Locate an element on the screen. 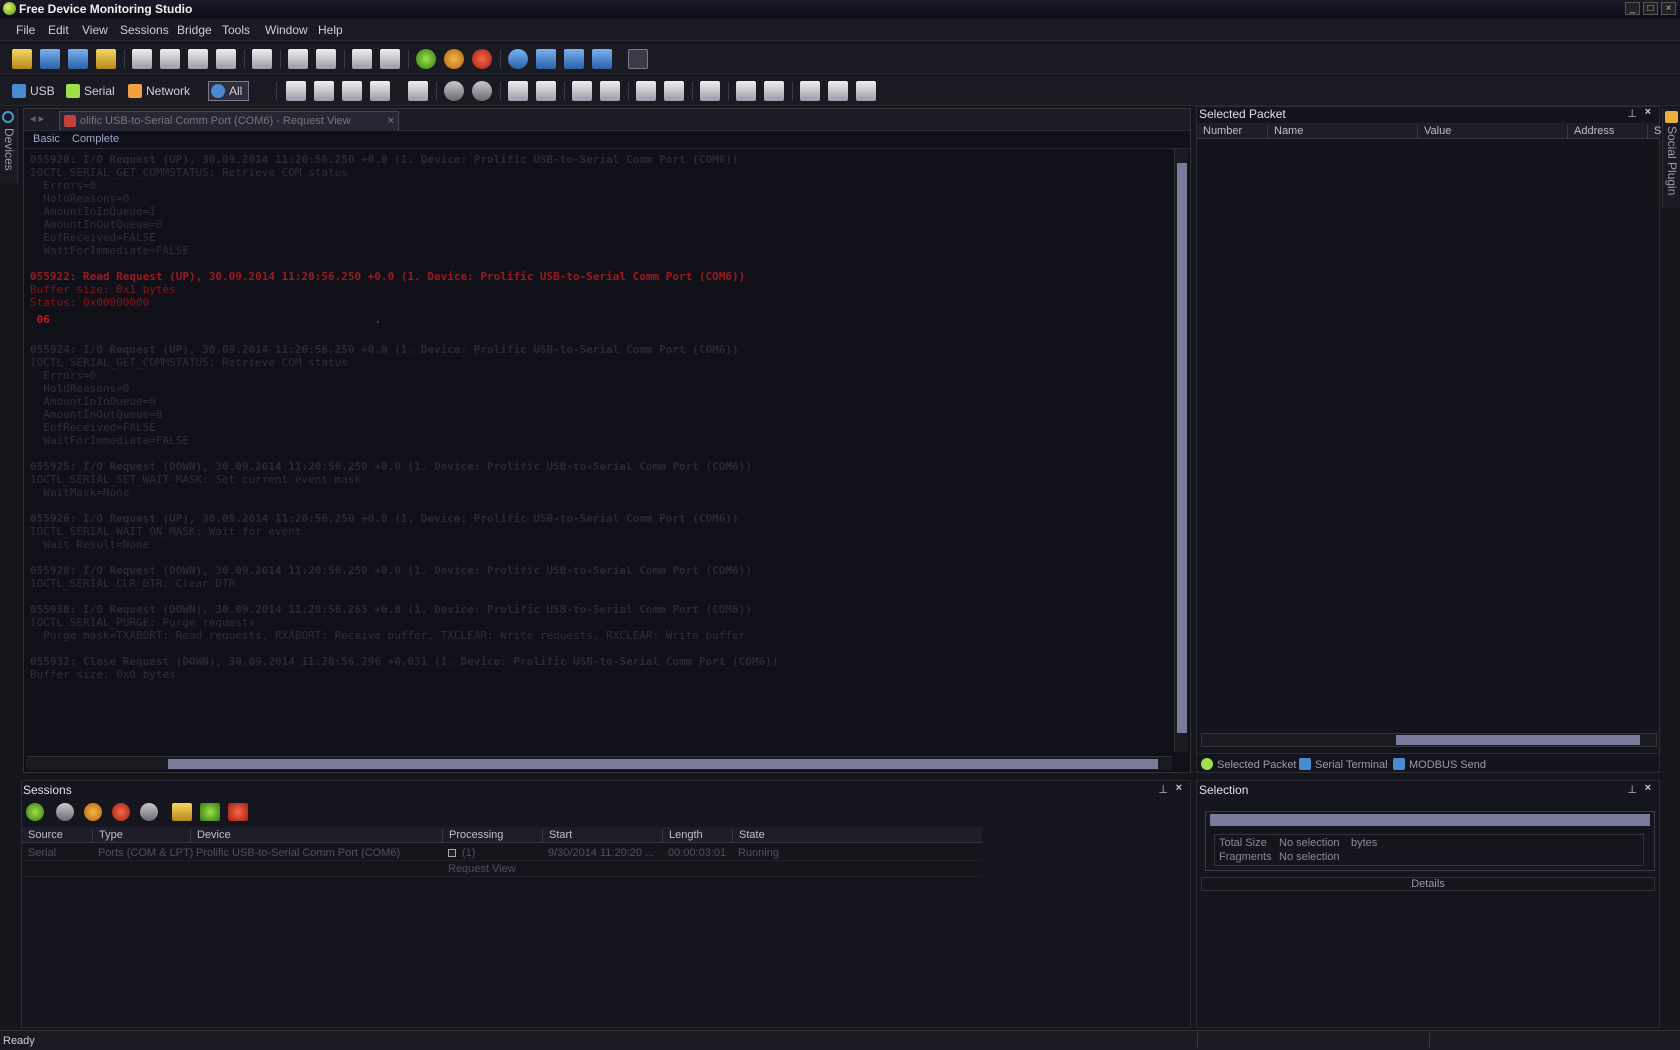 The image size is (1680, 1050). session-play-icon is located at coordinates (65, 812).